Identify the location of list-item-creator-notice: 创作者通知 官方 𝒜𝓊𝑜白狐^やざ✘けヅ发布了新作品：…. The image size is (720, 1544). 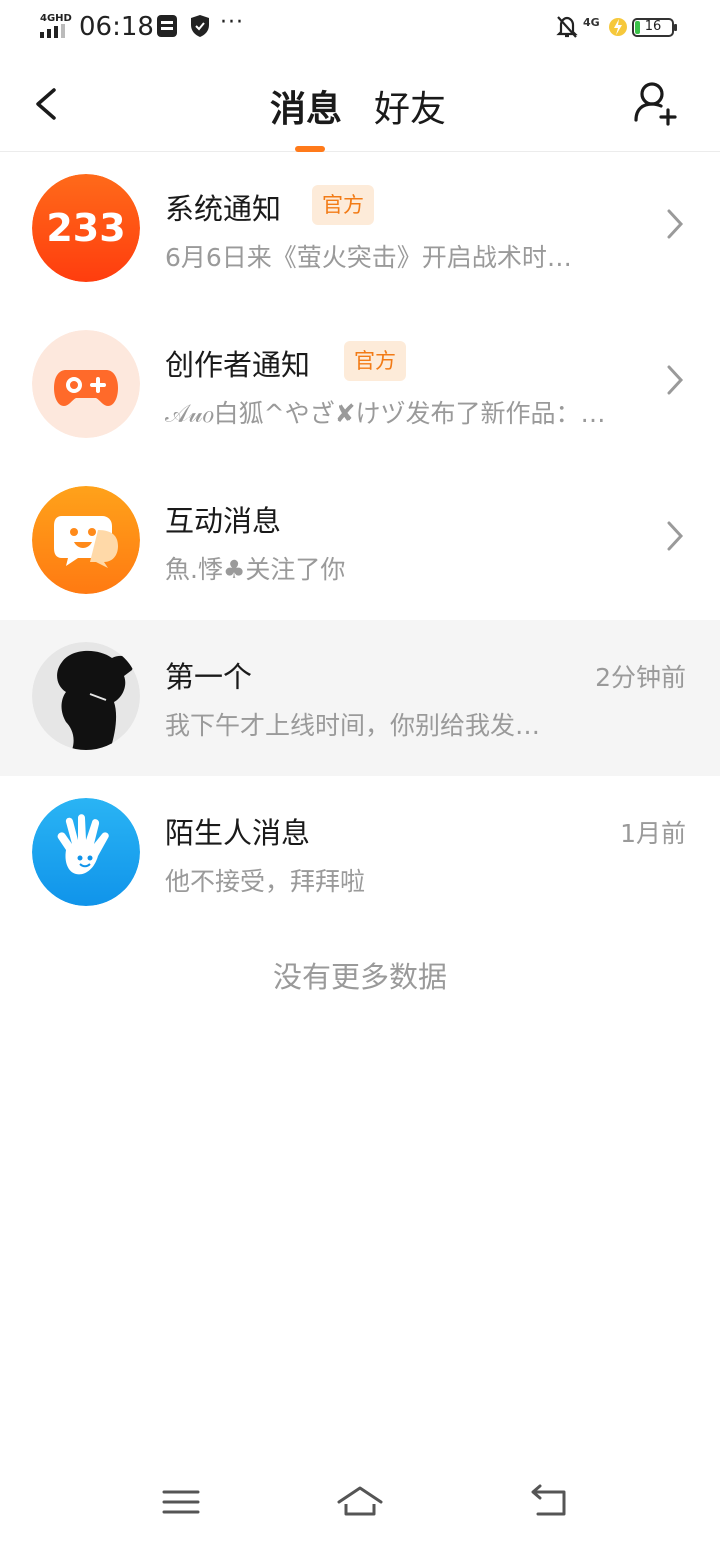
(360, 386).